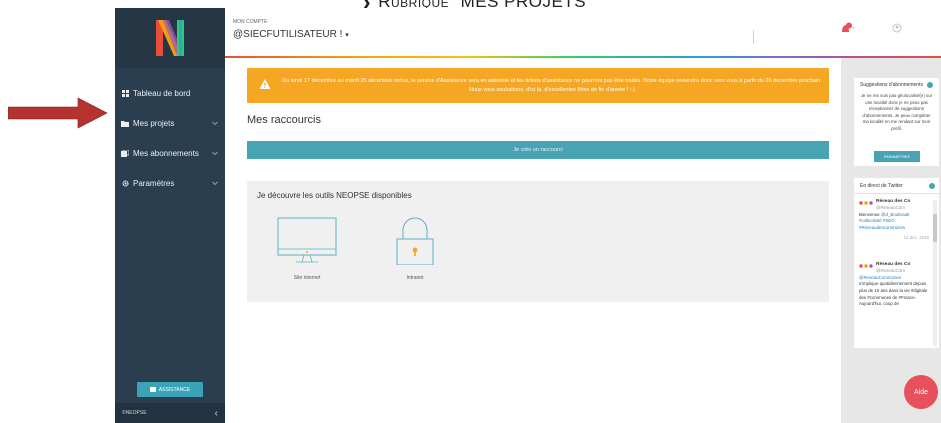  Describe the element at coordinates (125, 123) in the screenshot. I see `folder-icon` at that location.